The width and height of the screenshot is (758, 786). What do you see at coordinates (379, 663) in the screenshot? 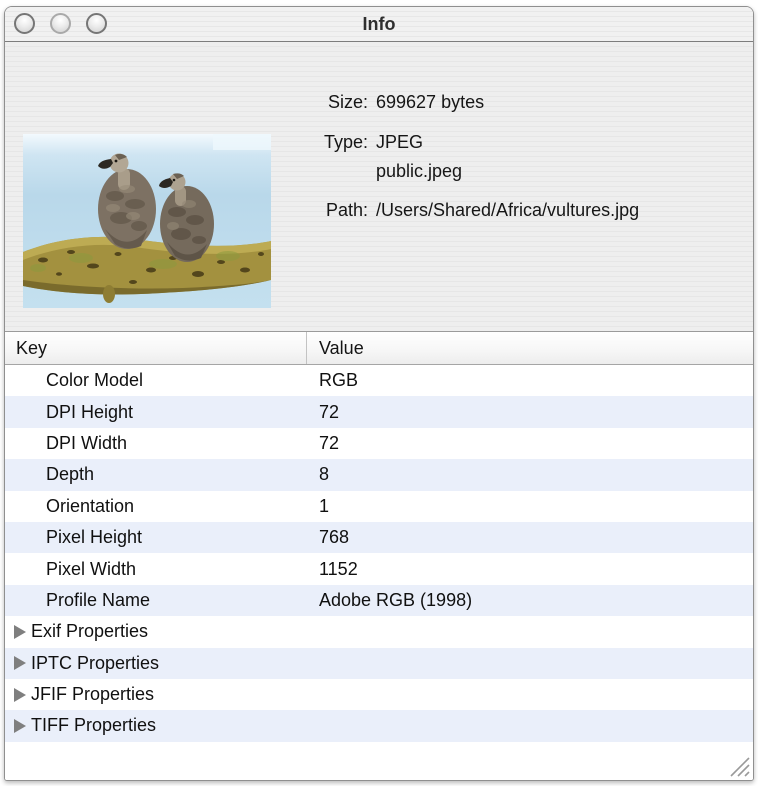
I see `table-row-iptc-properties: IPTC Properties` at bounding box center [379, 663].